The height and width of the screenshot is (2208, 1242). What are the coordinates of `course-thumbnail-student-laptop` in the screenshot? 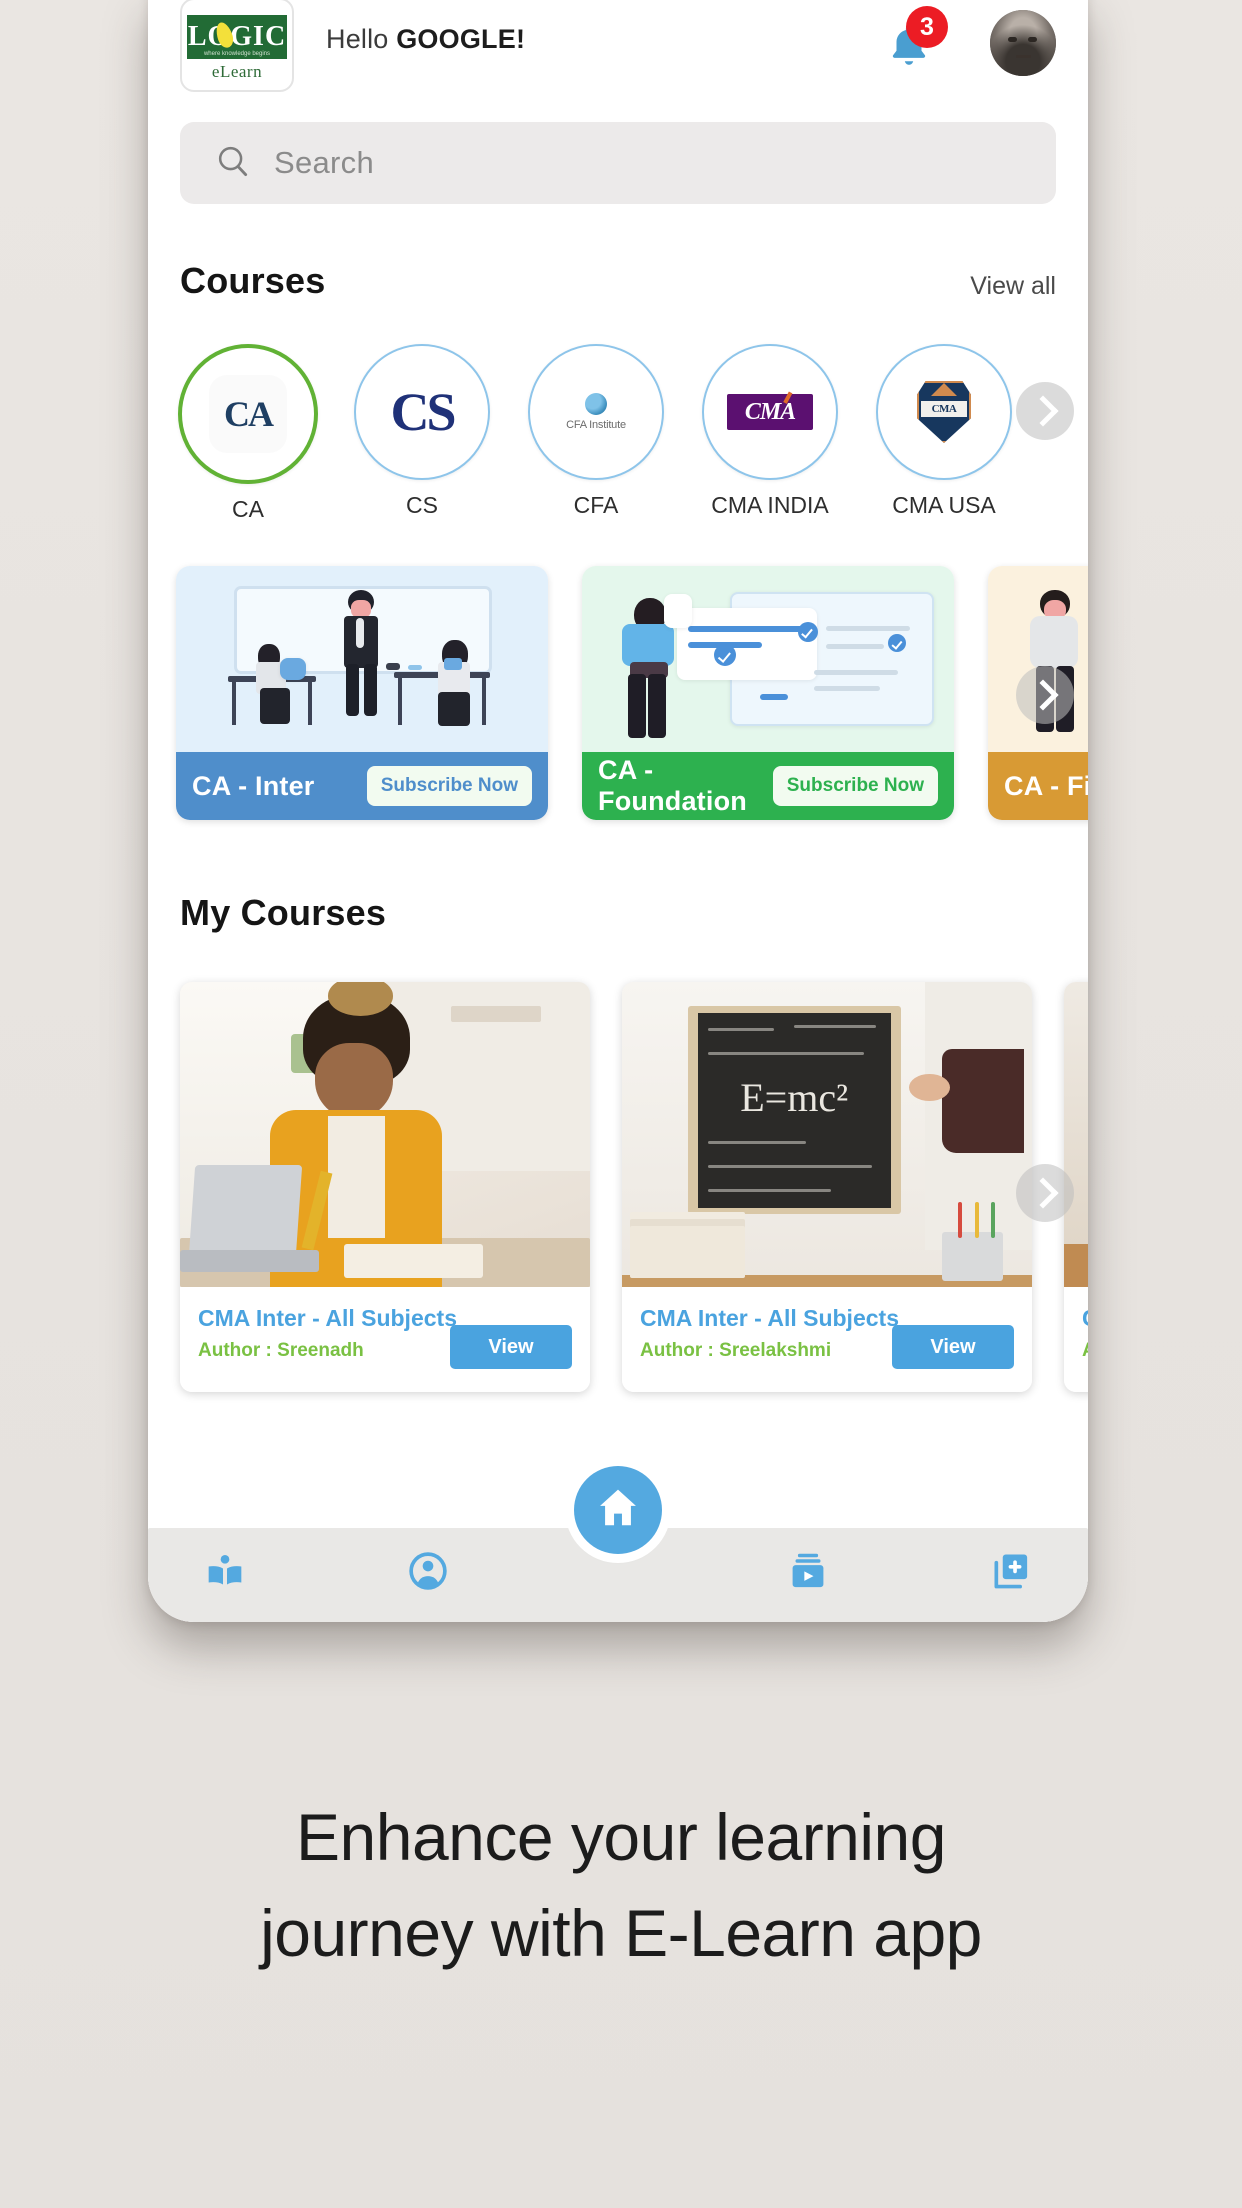 It's located at (385, 1134).